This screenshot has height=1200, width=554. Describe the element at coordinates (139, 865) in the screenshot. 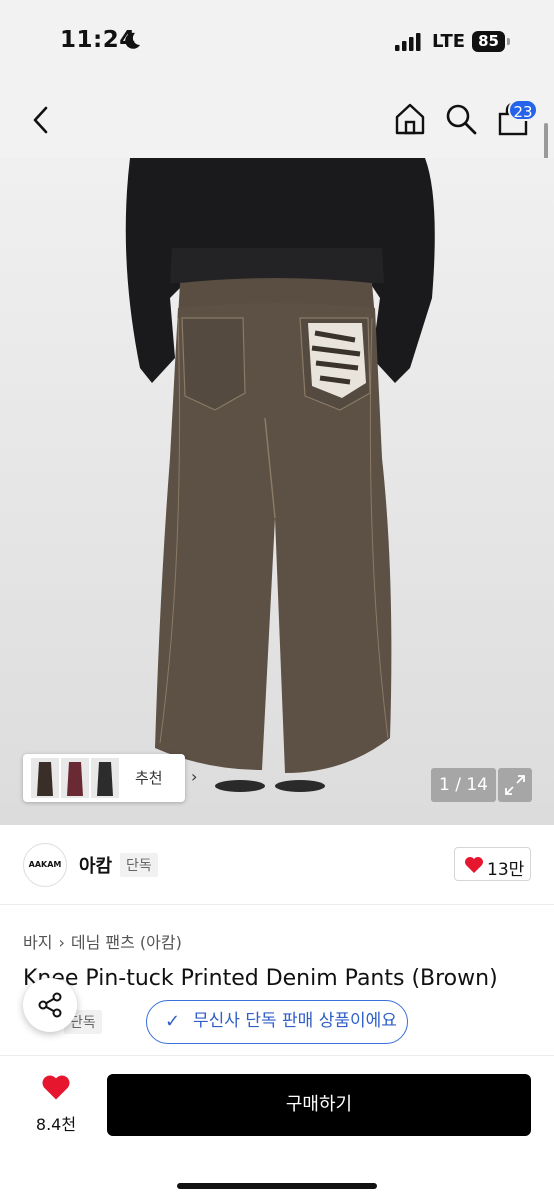

I see `brand-exclusive-badge: 단독` at that location.